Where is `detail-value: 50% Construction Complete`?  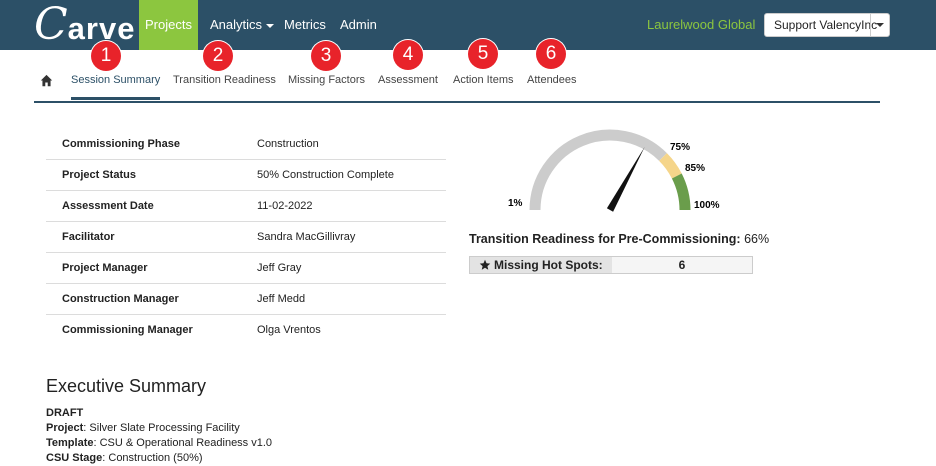
detail-value: 50% Construction Complete is located at coordinates (351, 175).